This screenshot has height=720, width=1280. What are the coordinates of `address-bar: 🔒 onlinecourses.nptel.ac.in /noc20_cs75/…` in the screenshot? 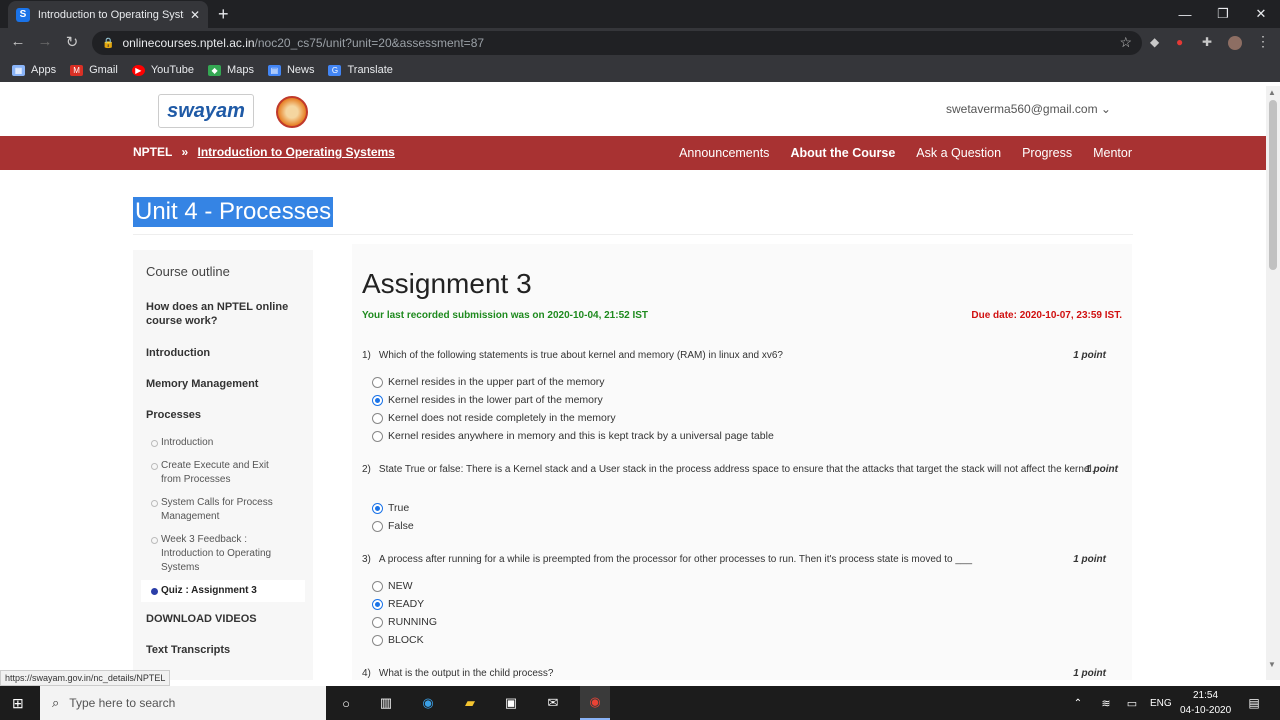 It's located at (617, 43).